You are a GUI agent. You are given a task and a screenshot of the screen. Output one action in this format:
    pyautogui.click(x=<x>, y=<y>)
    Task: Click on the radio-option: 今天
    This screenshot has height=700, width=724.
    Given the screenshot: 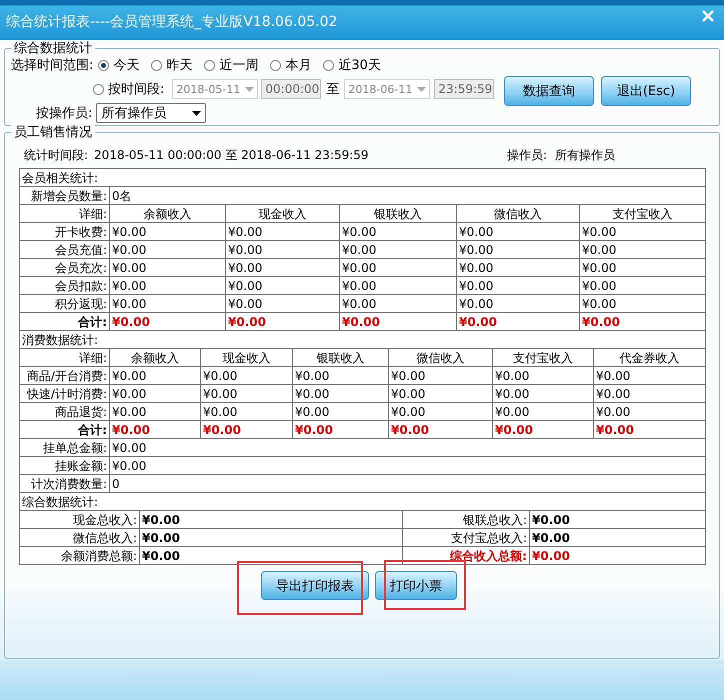 What is the action you would take?
    pyautogui.click(x=119, y=65)
    